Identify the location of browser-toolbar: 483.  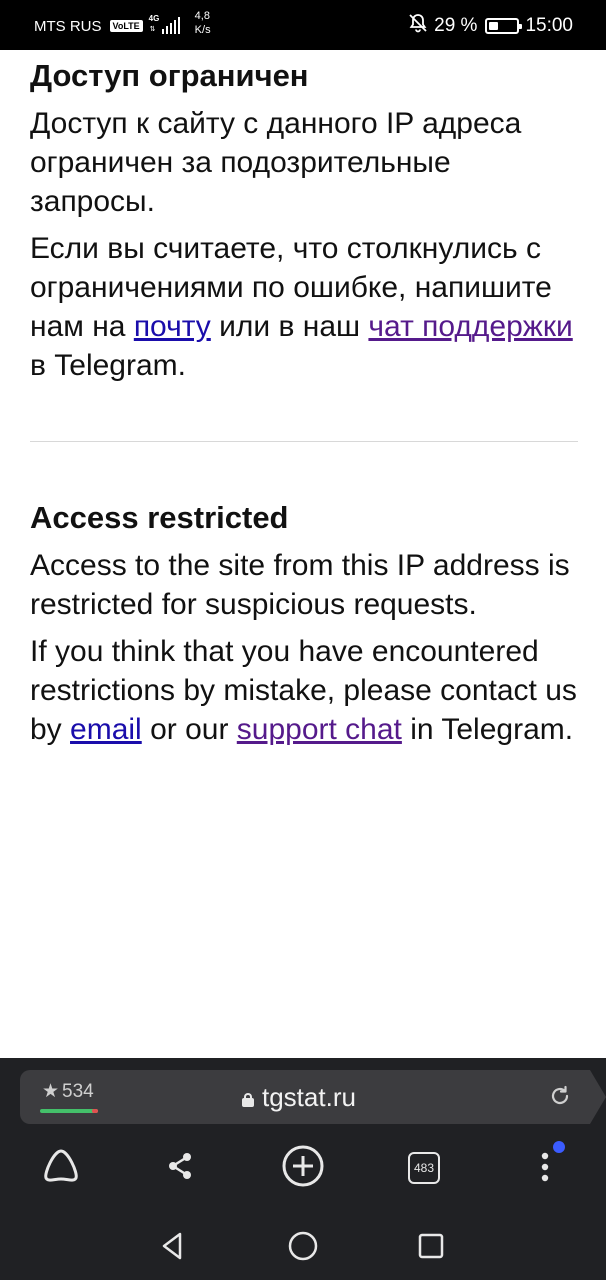
(303, 1170).